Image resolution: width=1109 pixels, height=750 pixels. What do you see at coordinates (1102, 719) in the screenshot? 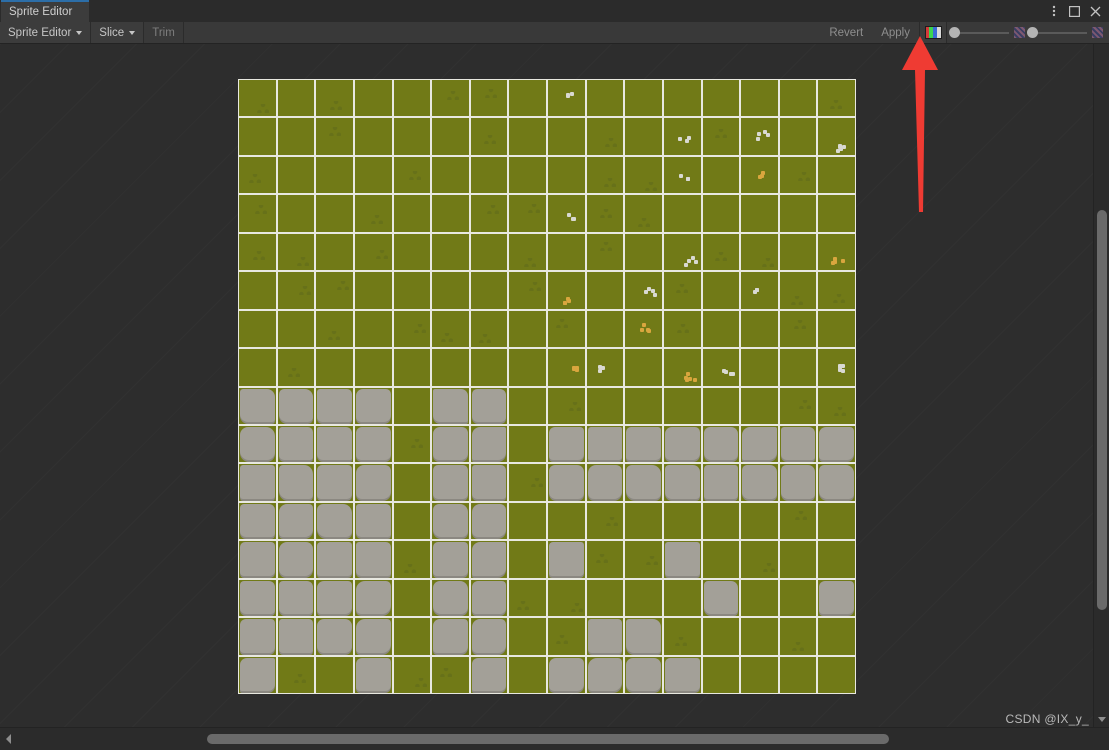
I see `chevron-down-icon` at bounding box center [1102, 719].